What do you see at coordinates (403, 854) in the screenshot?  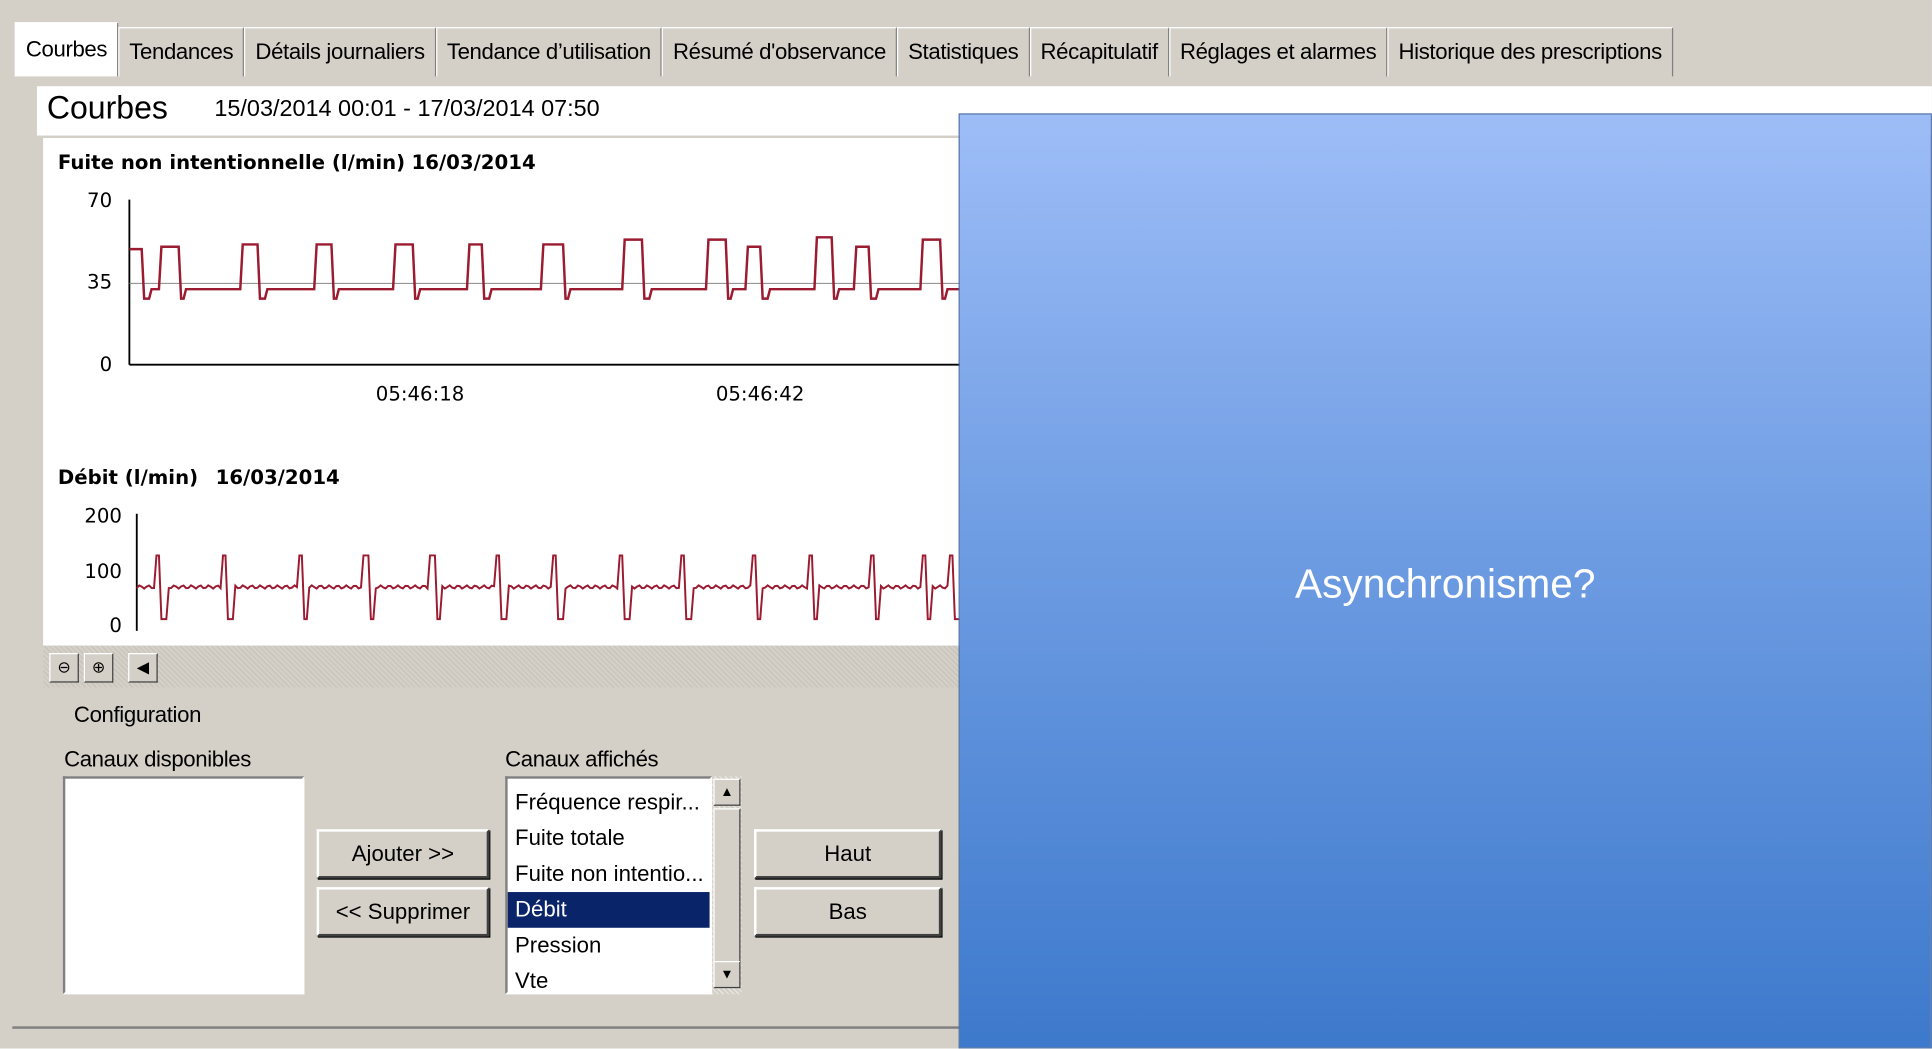 I see `add-channel-button: Ajouter >>` at bounding box center [403, 854].